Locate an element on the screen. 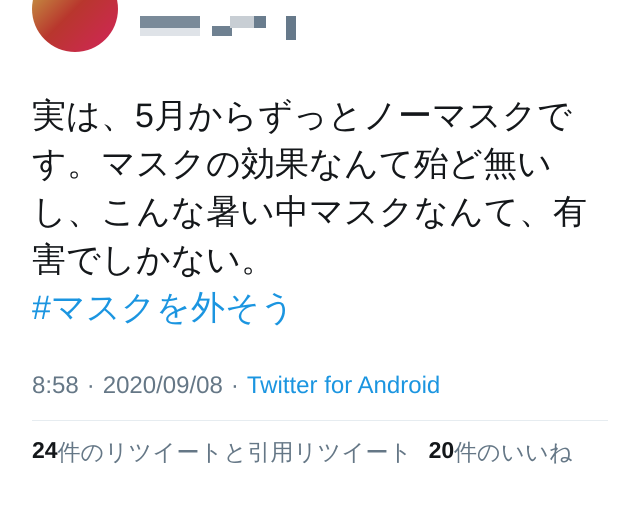 The height and width of the screenshot is (508, 640). tweet-time: 8:58 is located at coordinates (55, 386).